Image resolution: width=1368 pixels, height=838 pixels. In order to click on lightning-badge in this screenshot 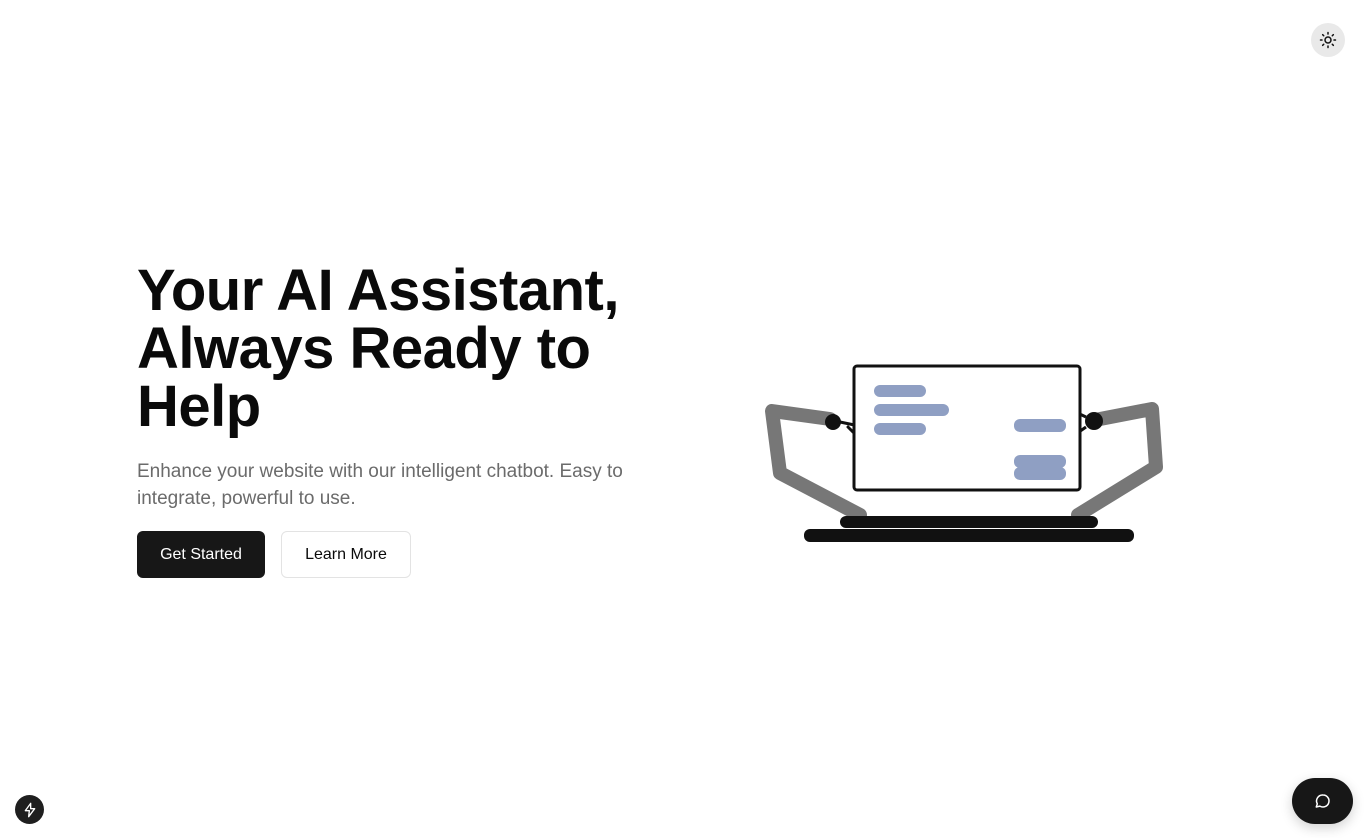, I will do `click(29, 809)`.